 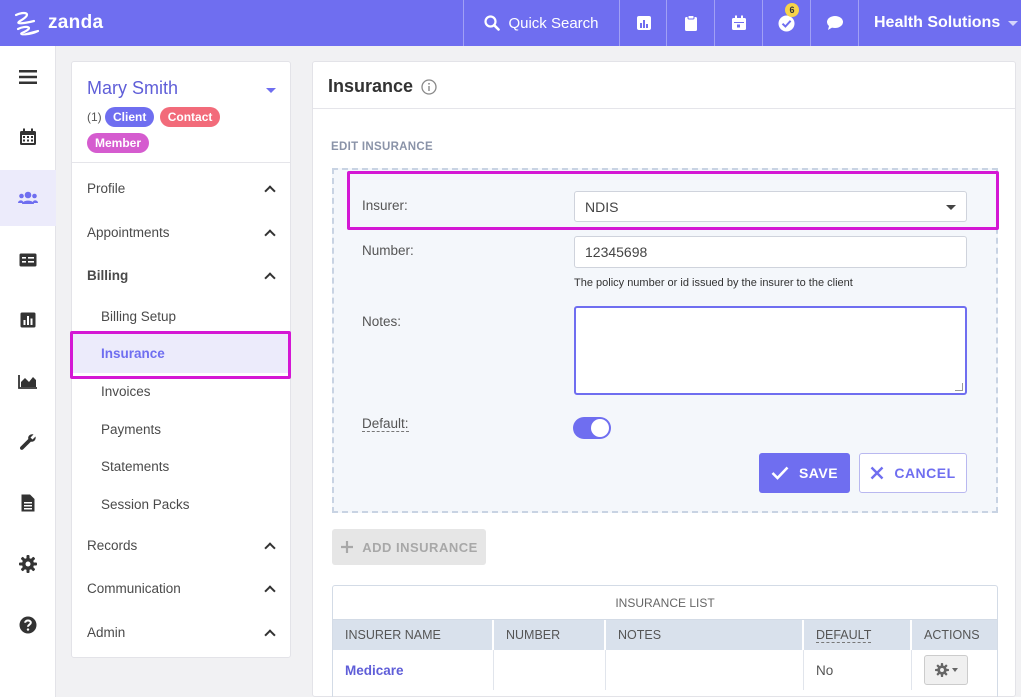 What do you see at coordinates (28, 381) in the screenshot?
I see `rail-analytics` at bounding box center [28, 381].